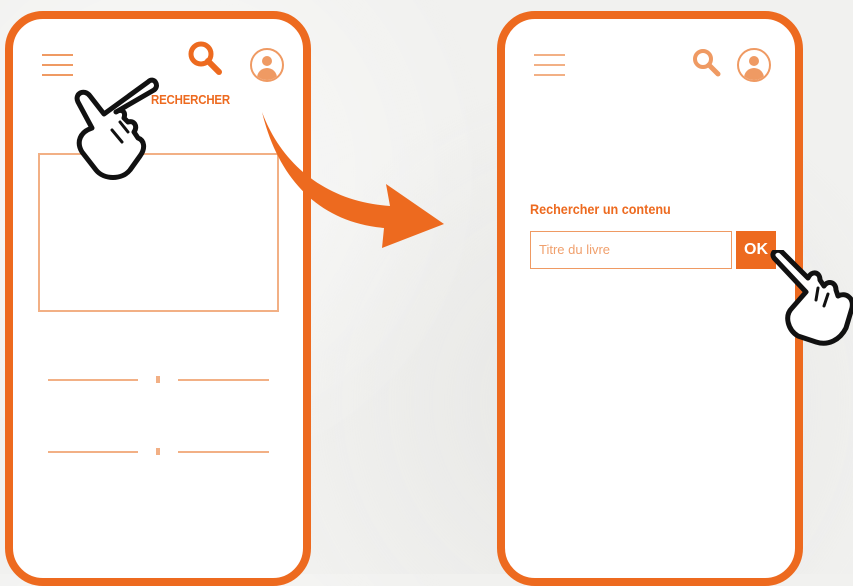 The width and height of the screenshot is (853, 586). Describe the element at coordinates (600, 209) in the screenshot. I see `search-form-title: Rechercher un contenu` at that location.